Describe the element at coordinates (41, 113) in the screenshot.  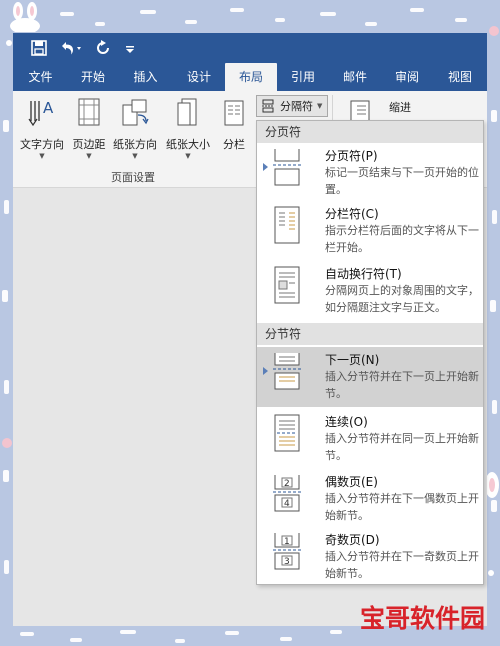
I see `text-direction-icon: A` at that location.